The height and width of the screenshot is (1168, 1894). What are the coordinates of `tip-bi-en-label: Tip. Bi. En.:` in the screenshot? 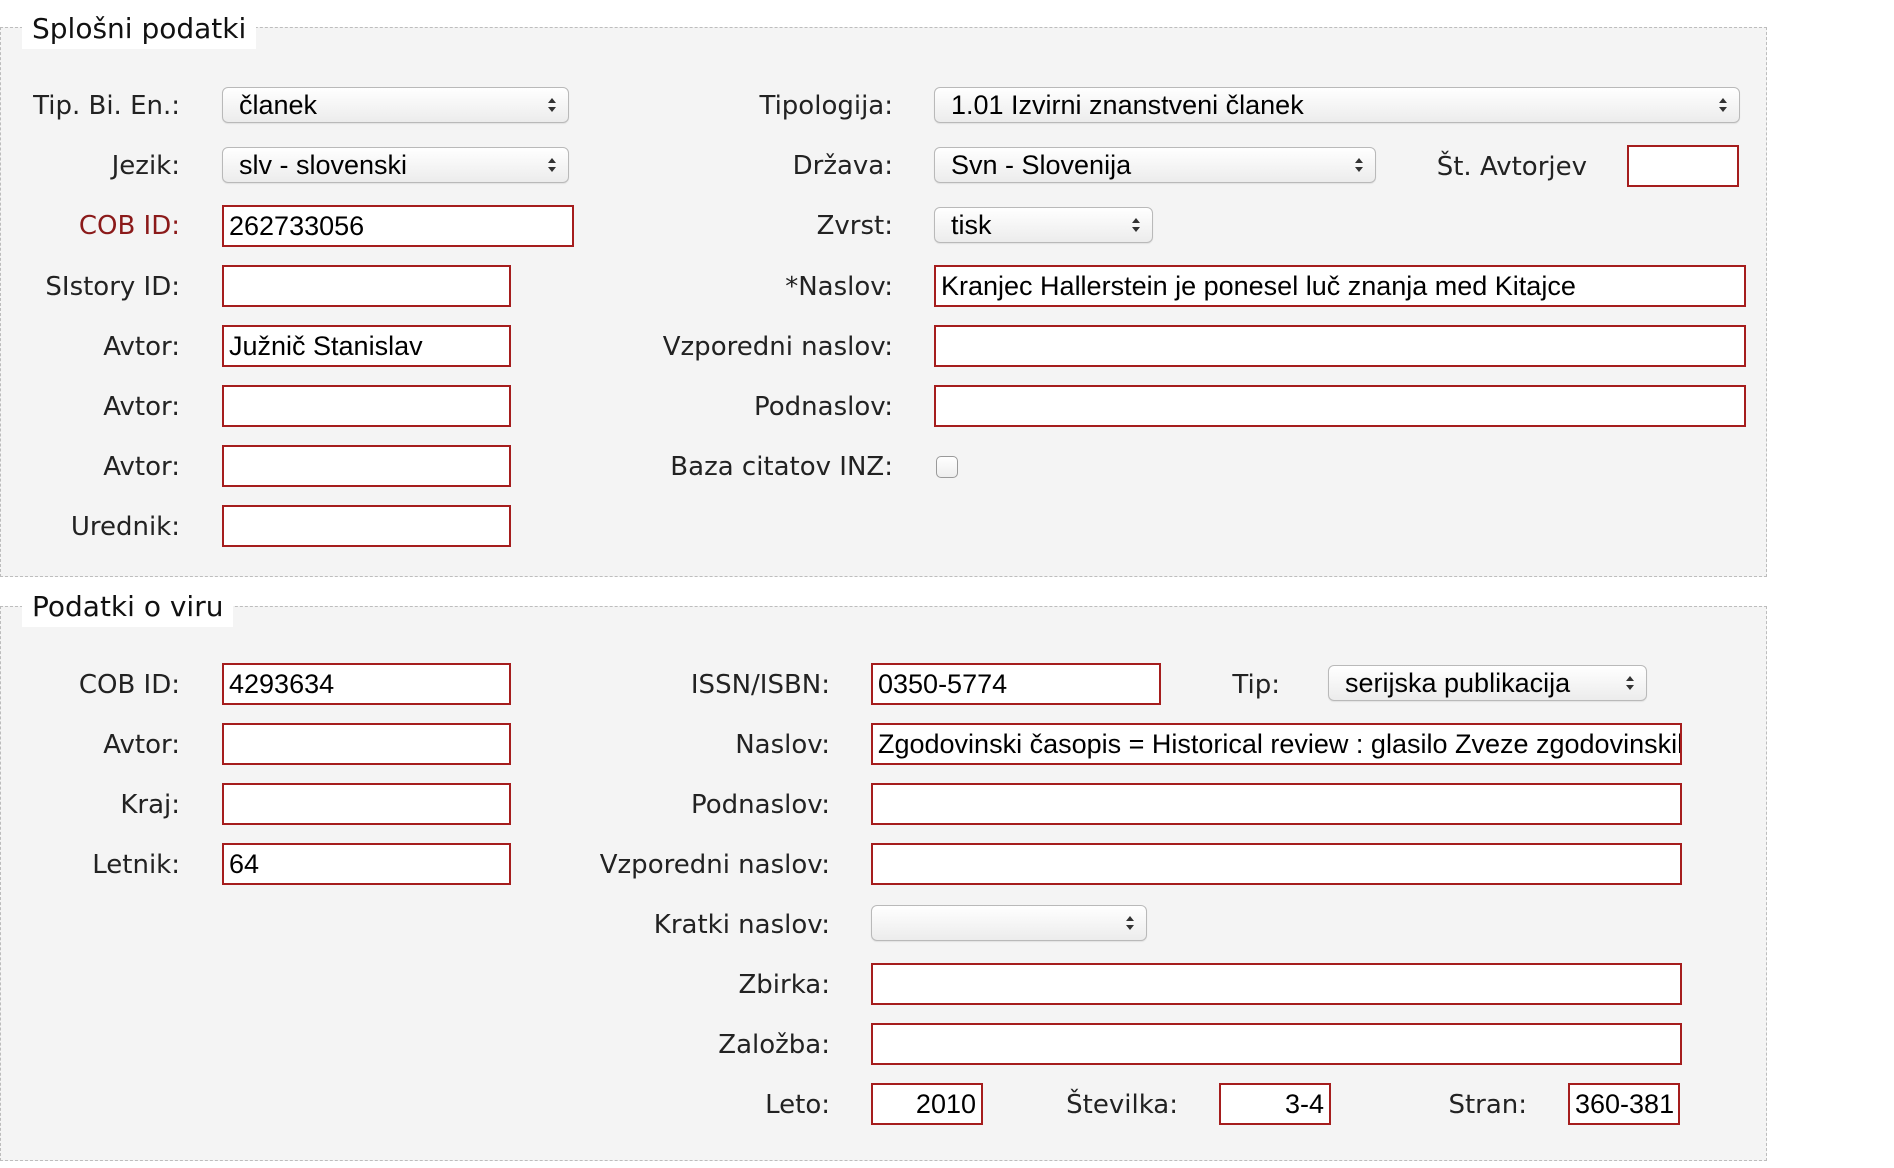 It's located at (106, 106).